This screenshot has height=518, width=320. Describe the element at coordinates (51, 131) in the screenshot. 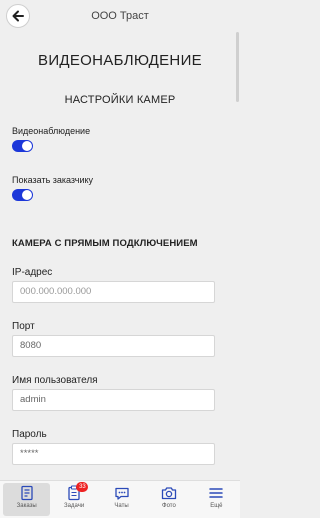

I see `video-toggle-label: Видеонаблюдение` at that location.